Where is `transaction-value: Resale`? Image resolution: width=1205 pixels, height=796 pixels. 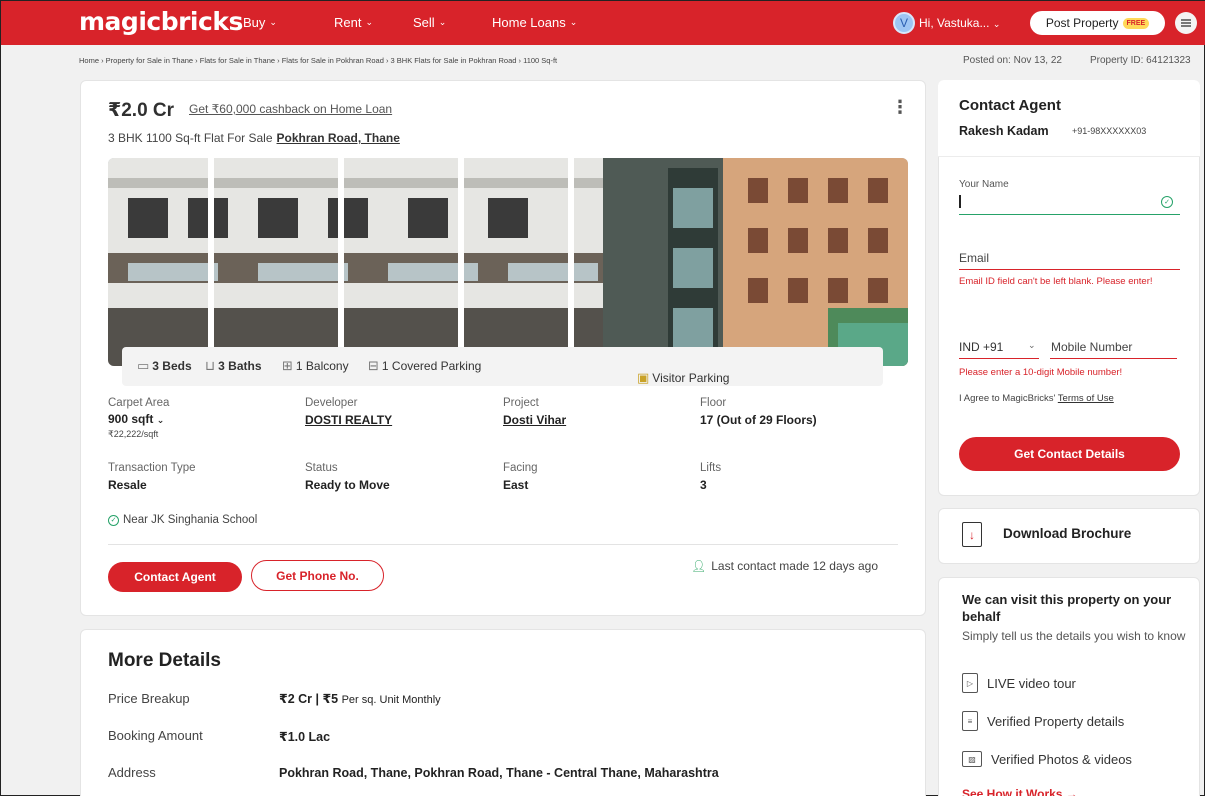 transaction-value: Resale is located at coordinates (127, 485).